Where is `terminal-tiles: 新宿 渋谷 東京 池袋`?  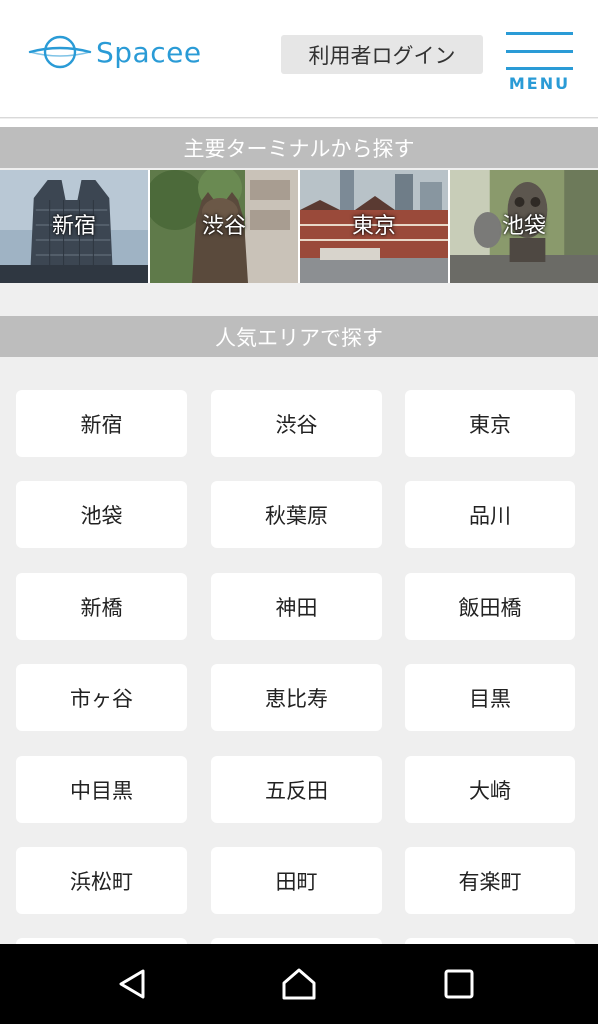
terminal-tiles: 新宿 渋谷 東京 池袋 is located at coordinates (299, 226).